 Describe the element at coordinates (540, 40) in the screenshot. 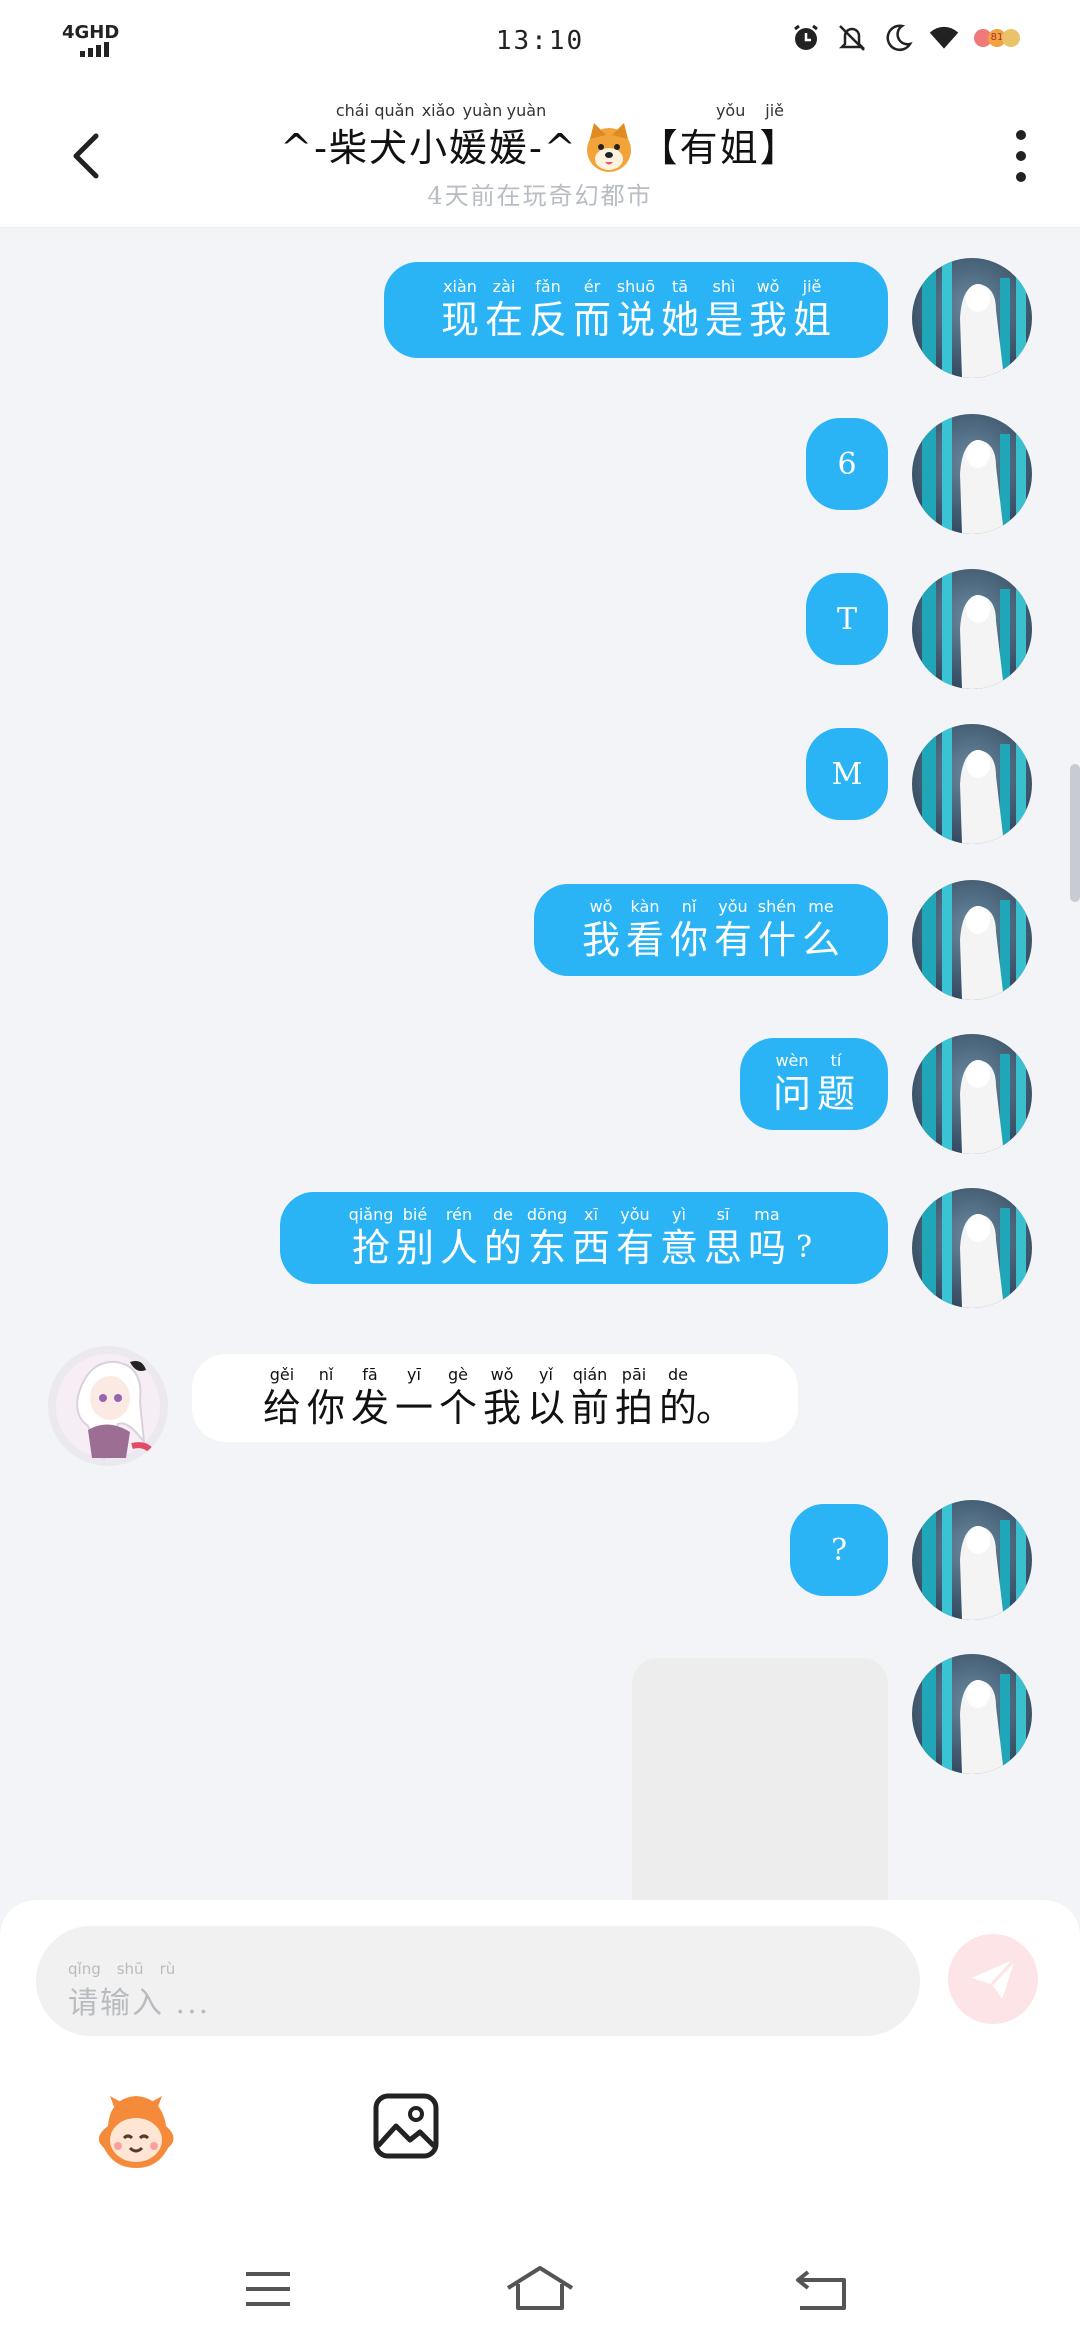

I see `status-bar: 4GHD 13:10 81` at that location.